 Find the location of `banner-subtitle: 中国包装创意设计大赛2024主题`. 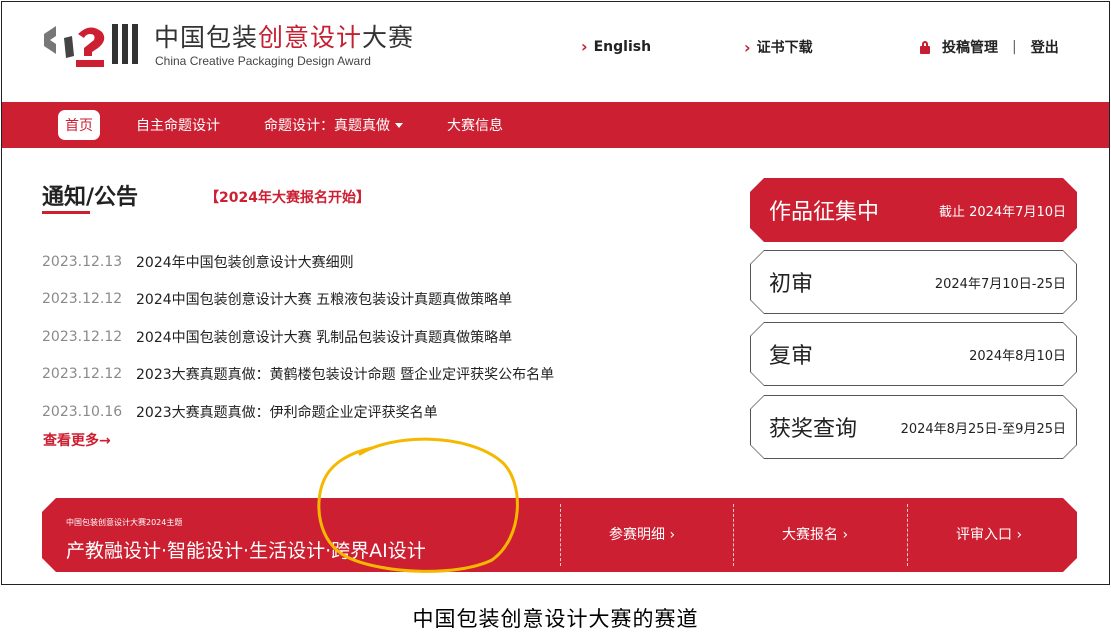

banner-subtitle: 中国包装创意设计大赛2024主题 is located at coordinates (124, 522).